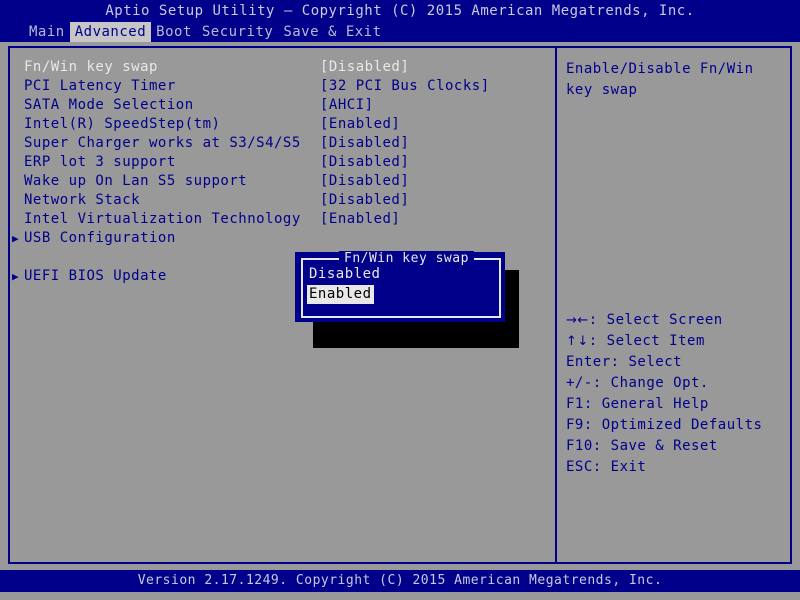  I want to click on settings-row-label: USB Configuration, so click(100, 238).